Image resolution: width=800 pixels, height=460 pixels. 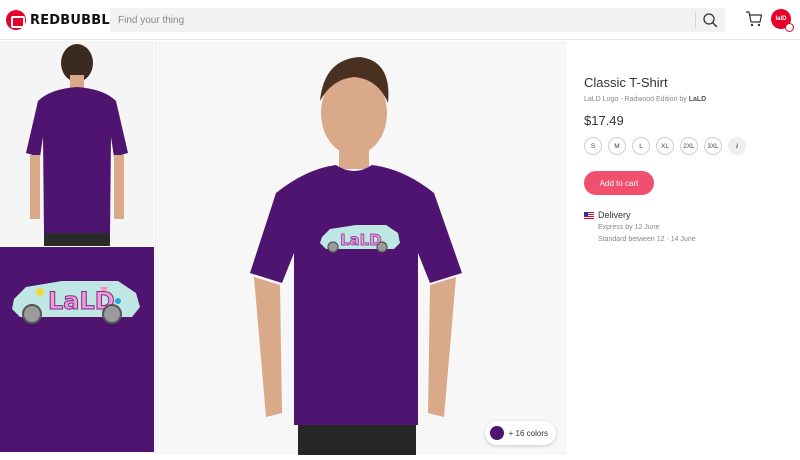 I want to click on color-selector-chip: + 16 colors, so click(x=520, y=433).